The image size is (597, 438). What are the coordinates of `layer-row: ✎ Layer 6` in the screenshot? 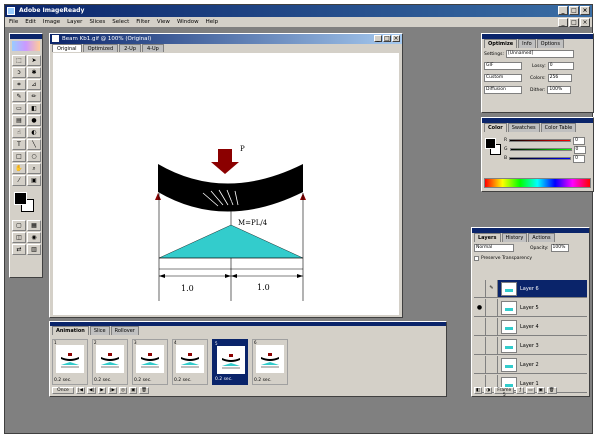 It's located at (530, 289).